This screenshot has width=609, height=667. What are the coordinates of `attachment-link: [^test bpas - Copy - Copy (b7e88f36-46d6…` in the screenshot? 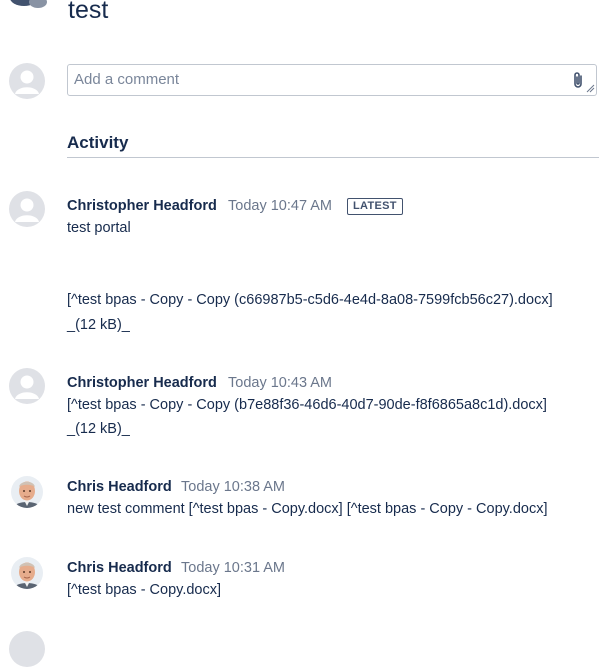 It's located at (307, 405).